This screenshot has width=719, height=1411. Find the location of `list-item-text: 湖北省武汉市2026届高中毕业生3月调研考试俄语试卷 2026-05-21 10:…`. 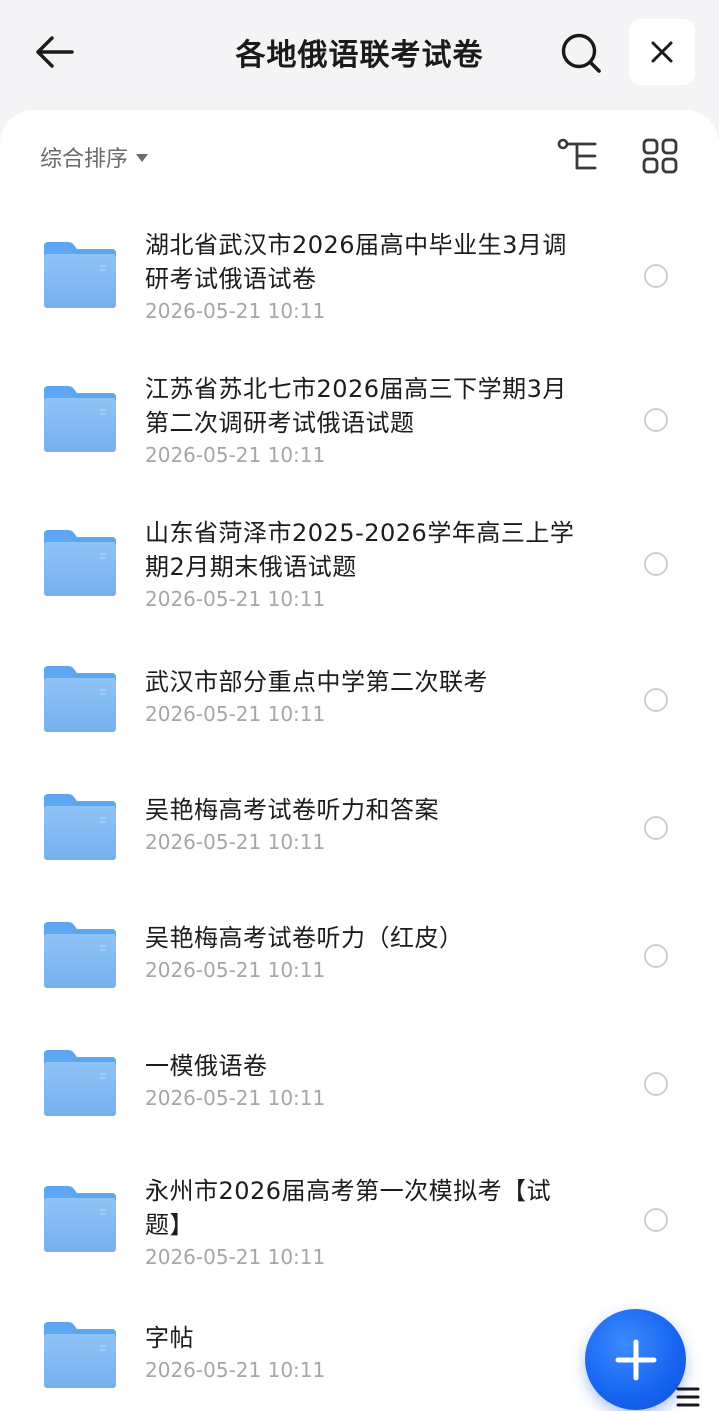

list-item-text: 湖北省武汉市2026届高中毕业生3月调研考试俄语试卷 2026-05-21 10:… is located at coordinates (365, 277).